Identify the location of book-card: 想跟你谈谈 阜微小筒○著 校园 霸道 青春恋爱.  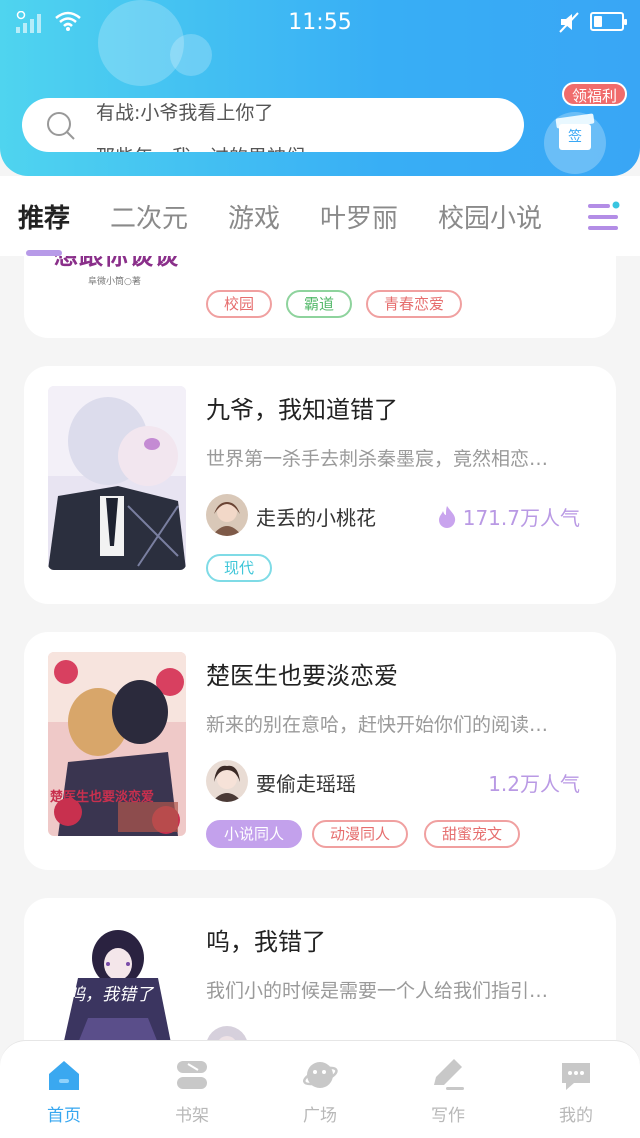
(320, 297).